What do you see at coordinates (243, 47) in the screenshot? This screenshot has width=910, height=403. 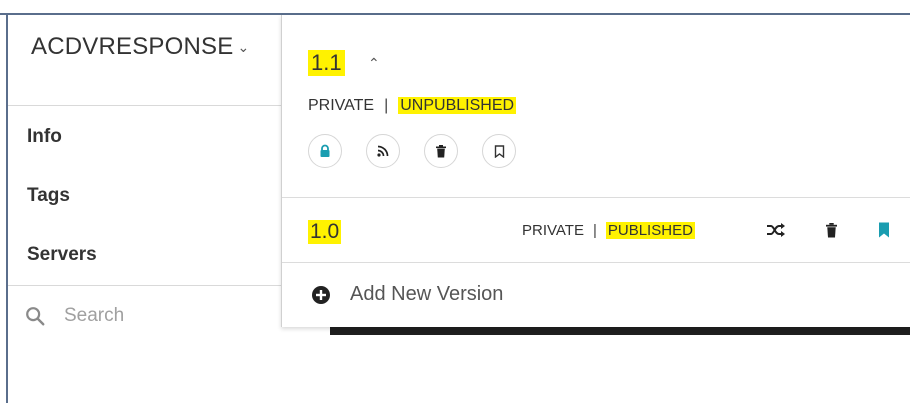 I see `chevron-down-icon: ⌄` at bounding box center [243, 47].